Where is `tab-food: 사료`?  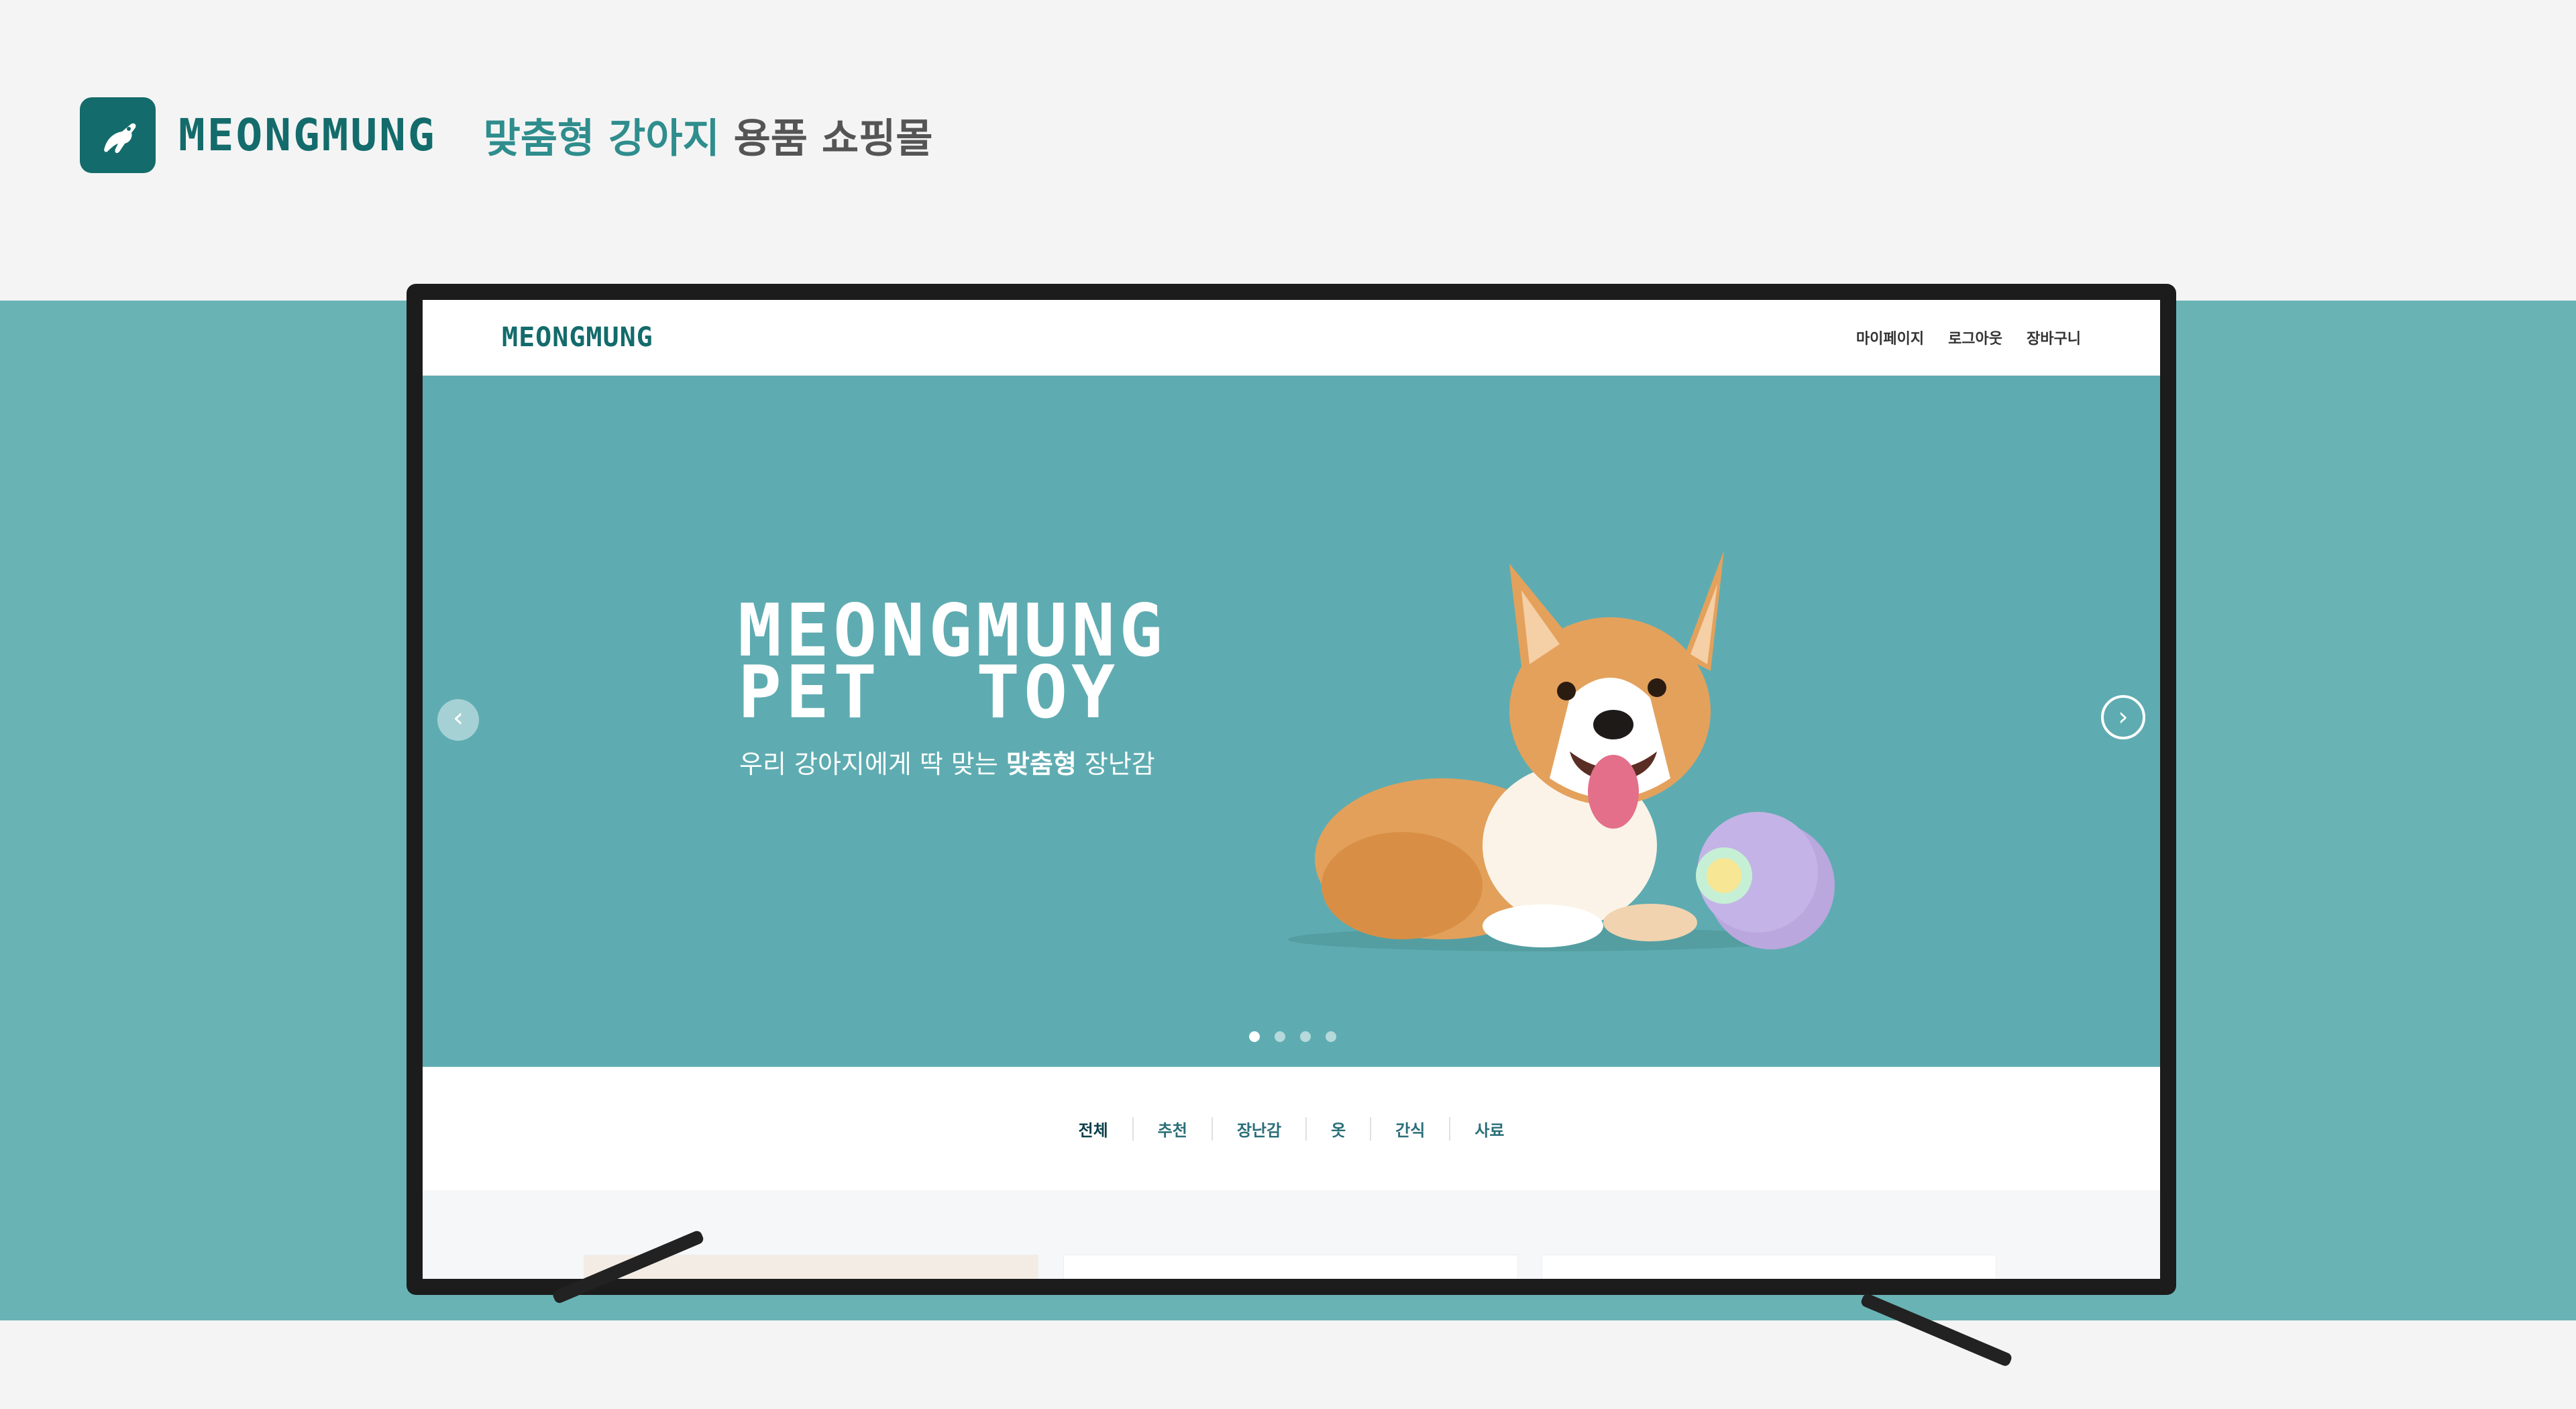
tab-food: 사료 is located at coordinates (1489, 1129).